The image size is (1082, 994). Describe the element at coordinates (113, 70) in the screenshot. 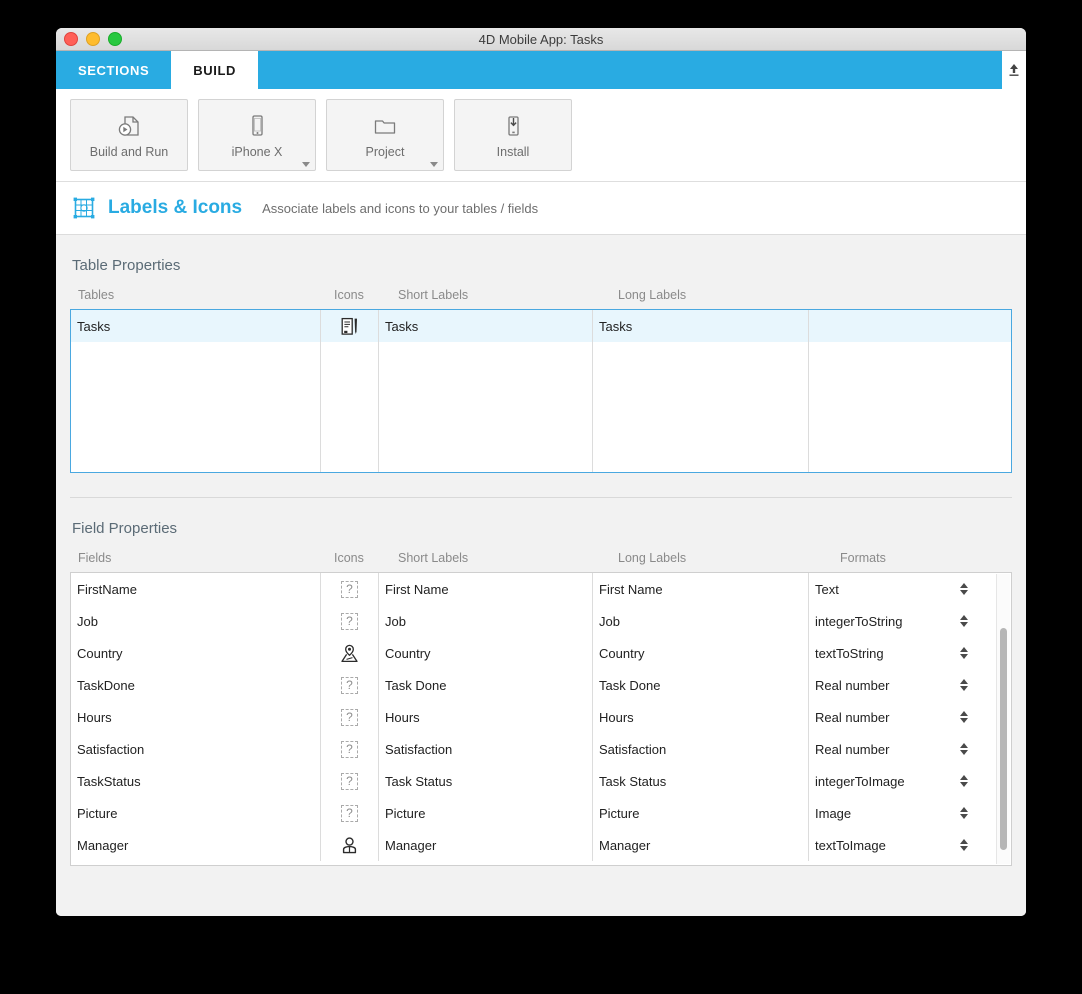

I see `tab-sections: SECTIONS` at that location.